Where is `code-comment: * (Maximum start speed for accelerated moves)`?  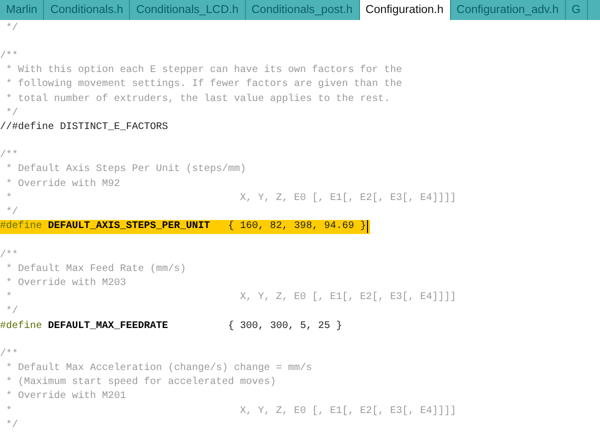 code-comment: * (Maximum start speed for accelerated moves) is located at coordinates (140, 382).